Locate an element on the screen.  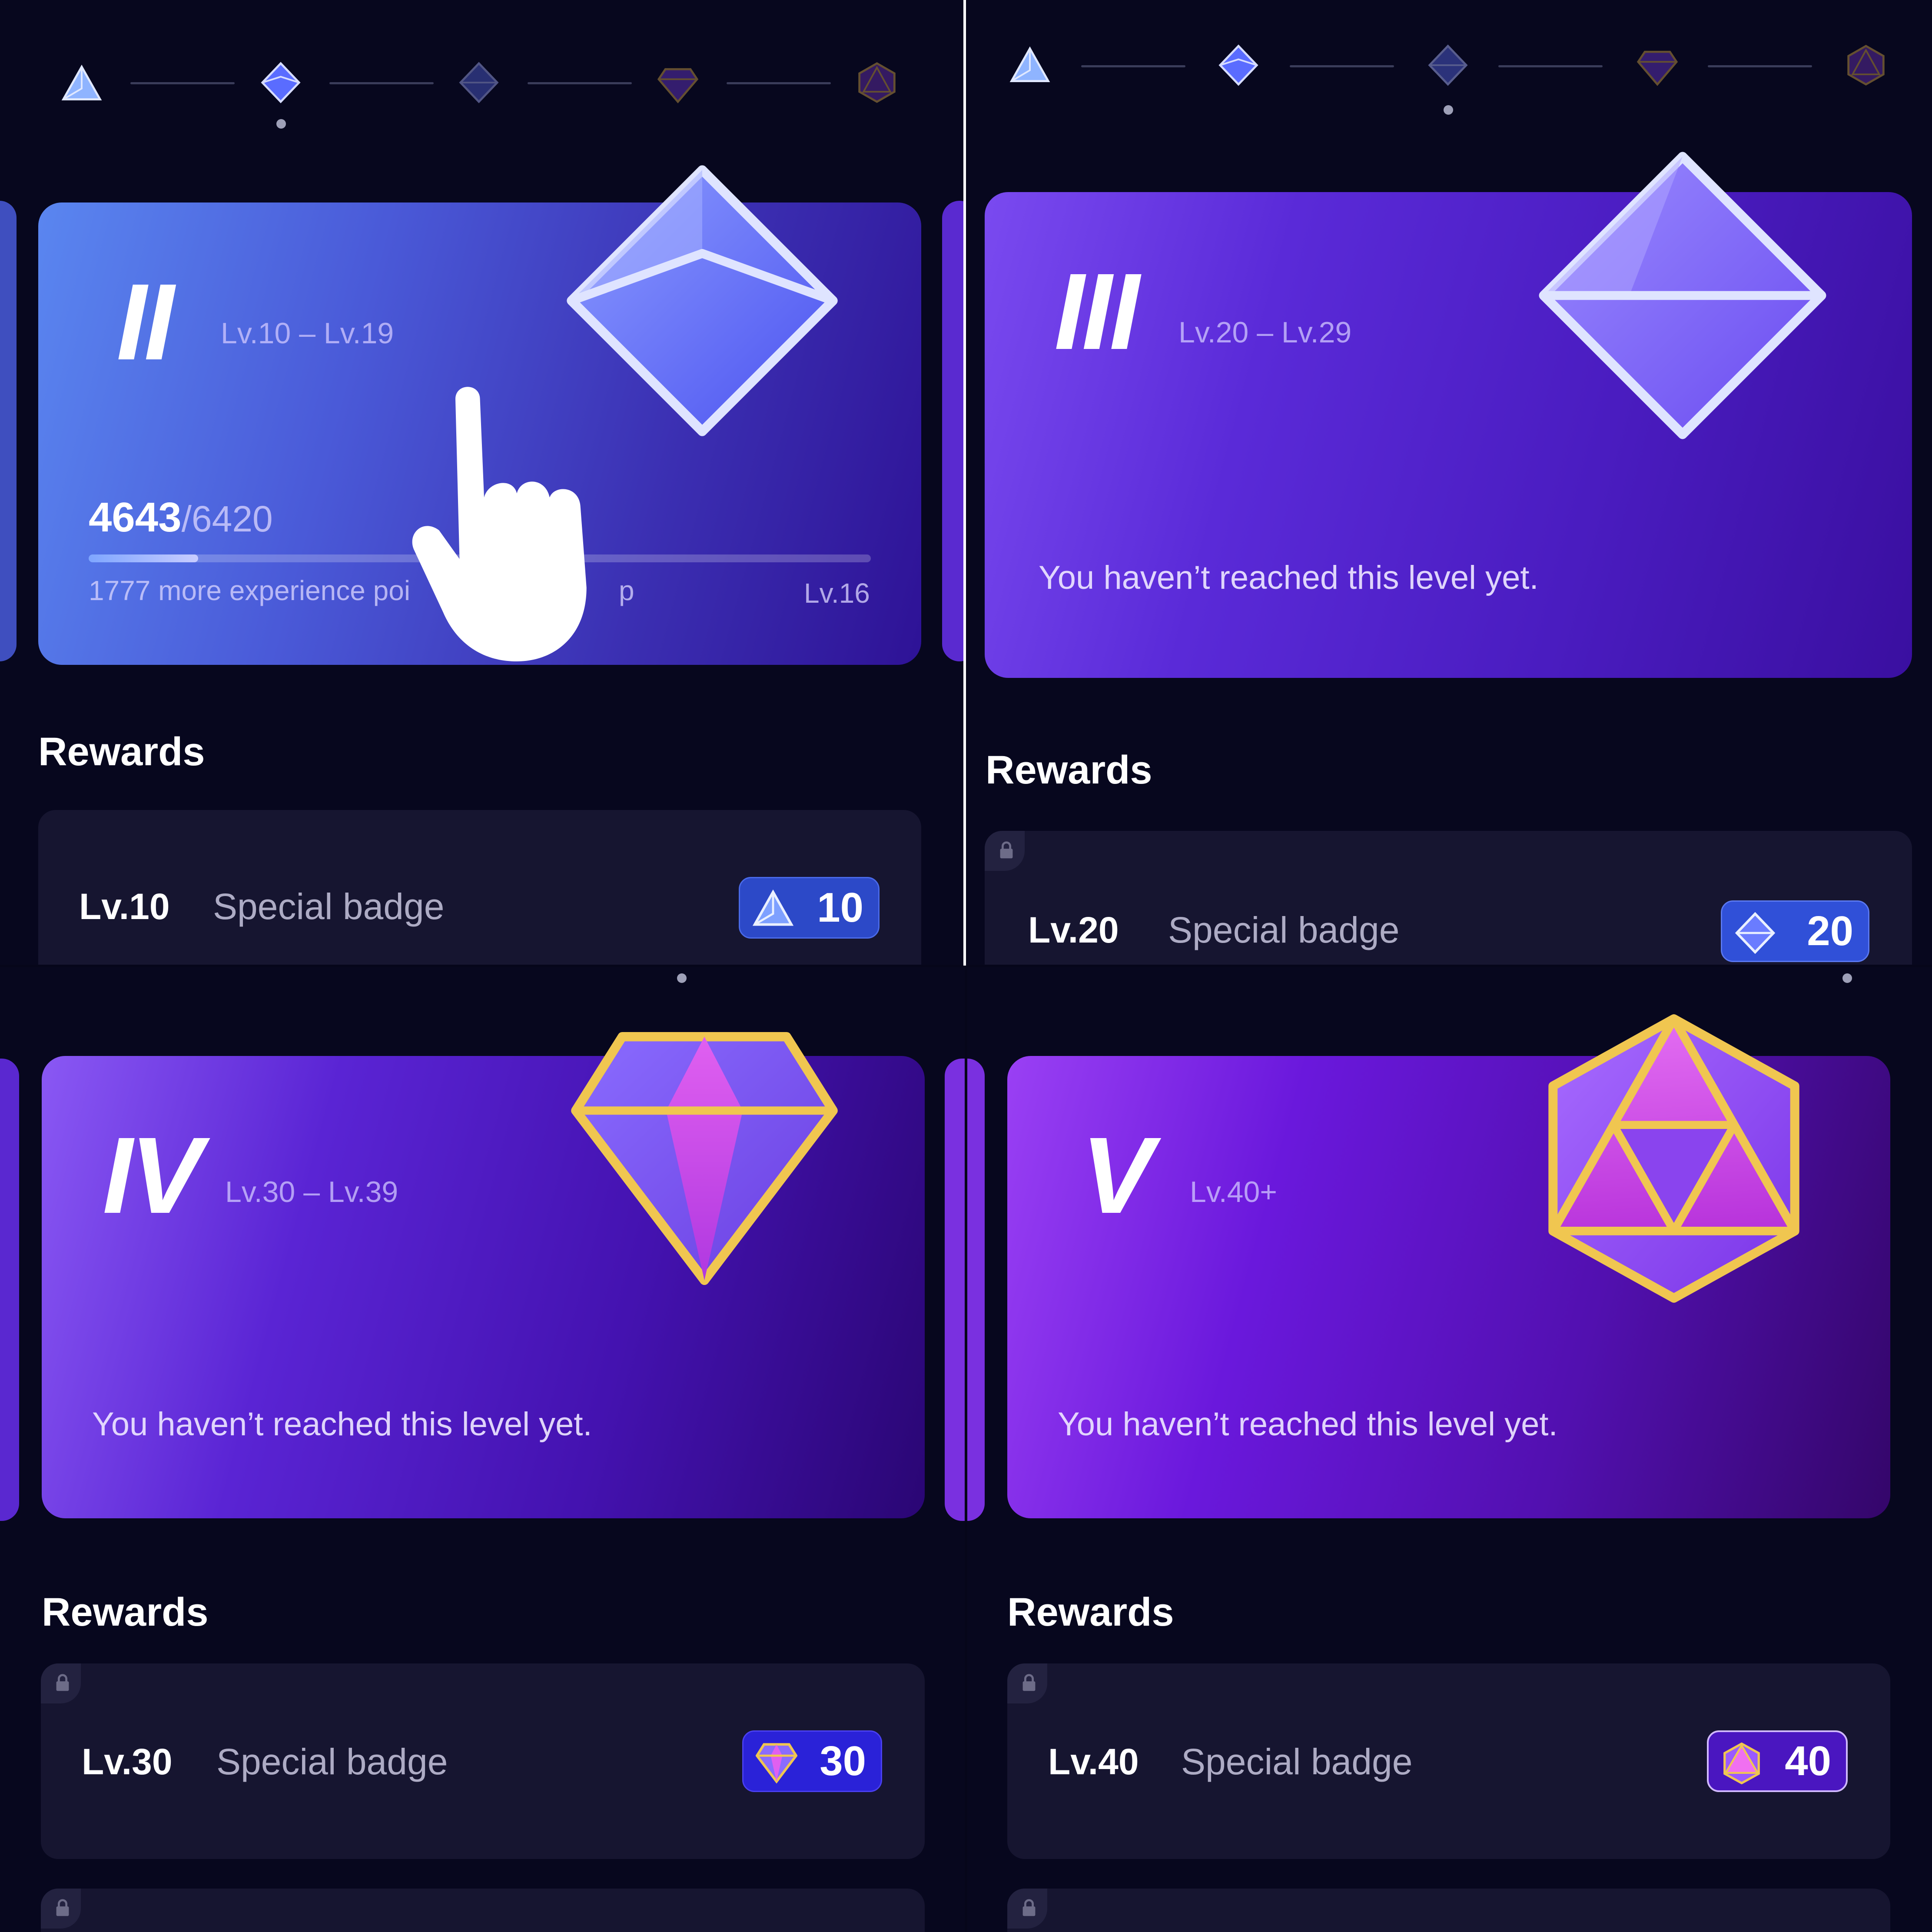
tier-numeral: II is located at coordinates (145, 321).